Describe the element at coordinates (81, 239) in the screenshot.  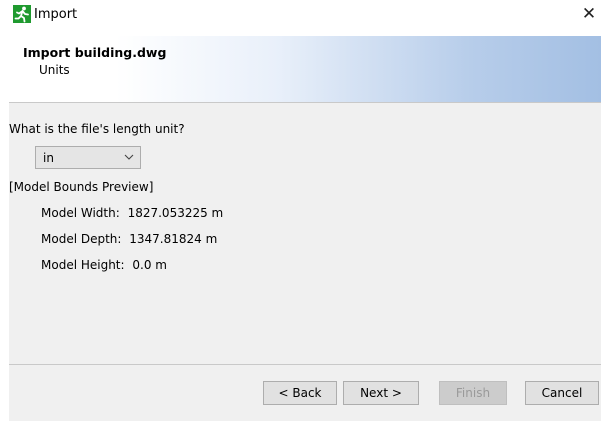
I see `model-depth-label: Model Depth:` at that location.